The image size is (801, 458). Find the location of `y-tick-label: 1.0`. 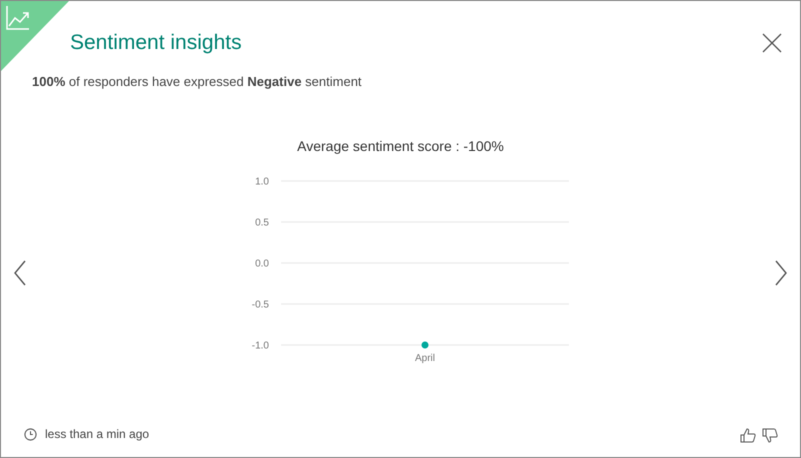

y-tick-label: 1.0 is located at coordinates (261, 181).